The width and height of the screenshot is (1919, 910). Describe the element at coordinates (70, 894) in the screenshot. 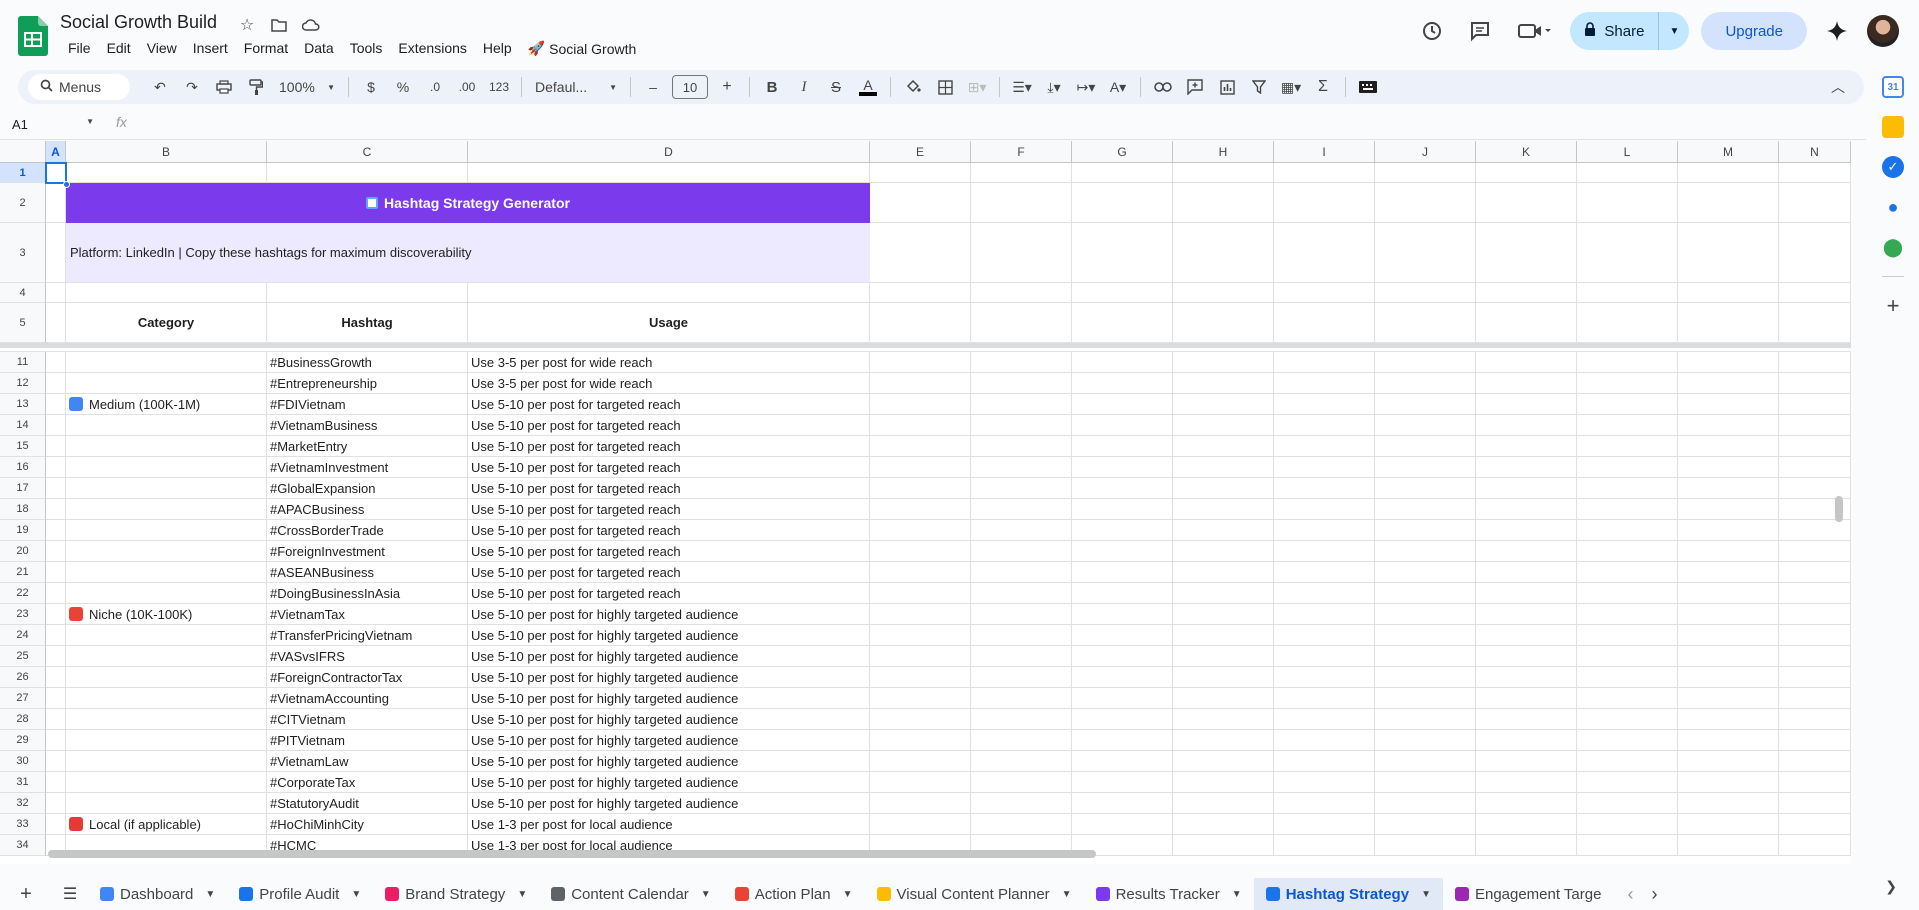

I see `all-sheets-menu-icon: ☰` at that location.